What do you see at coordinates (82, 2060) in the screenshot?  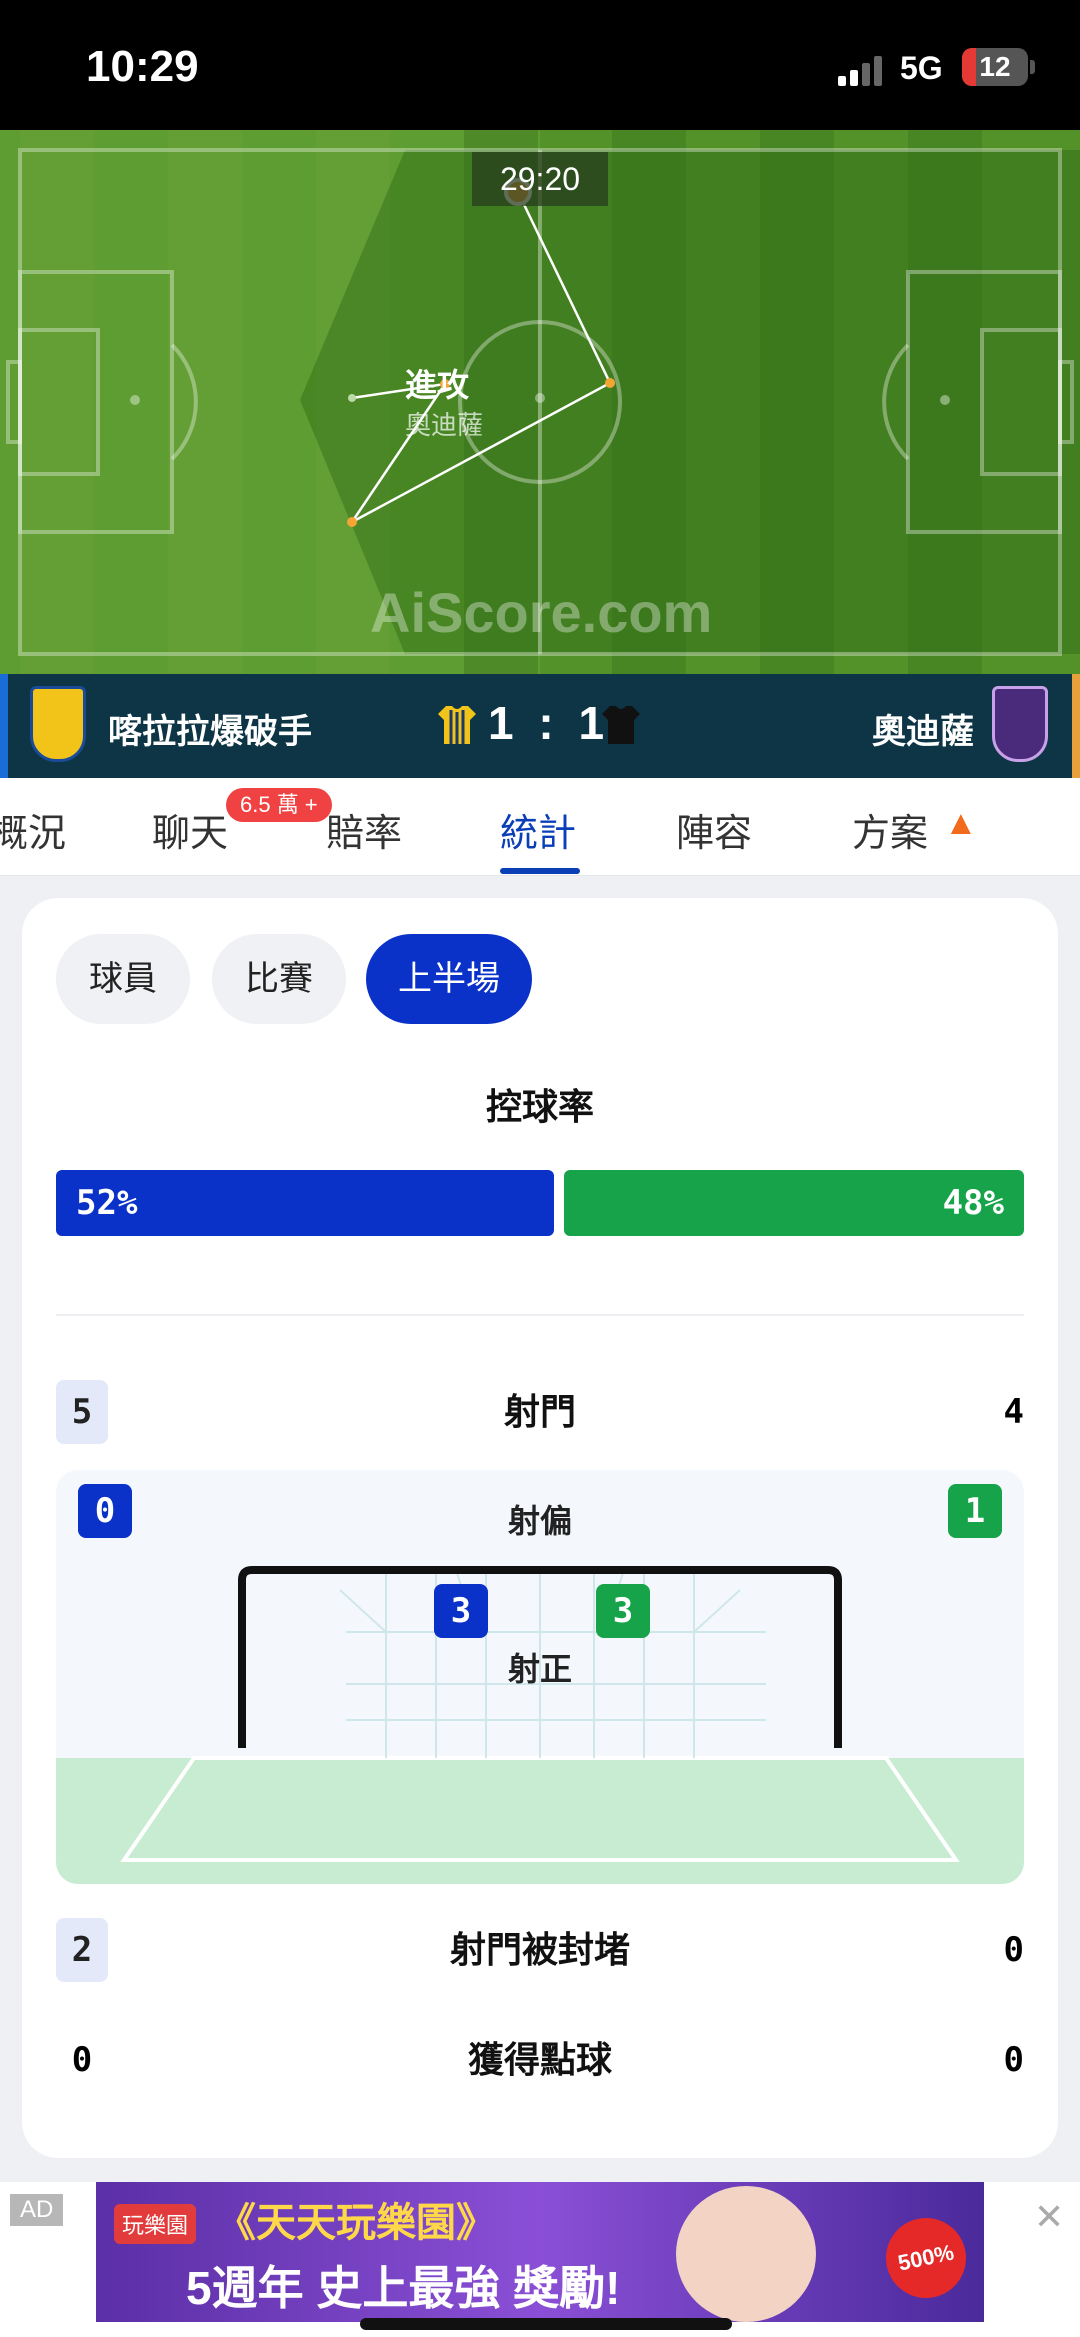 I see `stat-home-value: 0` at bounding box center [82, 2060].